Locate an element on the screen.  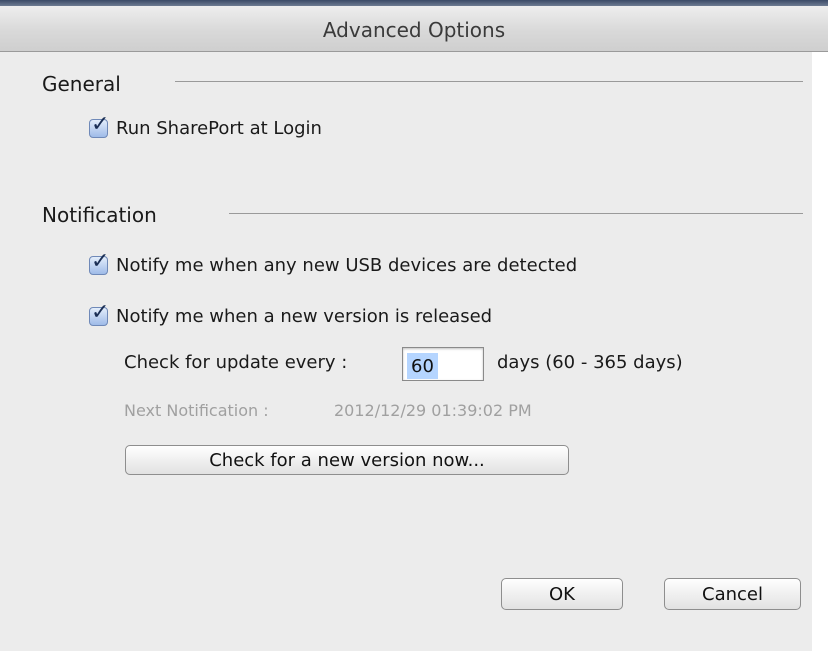
days-input-value: 60 is located at coordinates (422, 366).